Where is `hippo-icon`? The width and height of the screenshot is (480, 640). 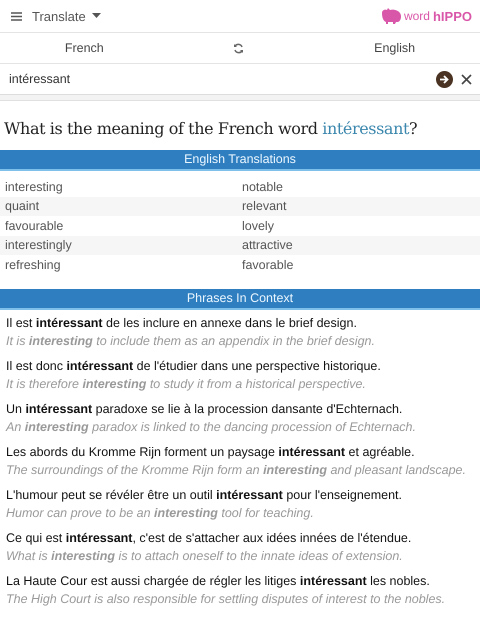
hippo-icon is located at coordinates (391, 16).